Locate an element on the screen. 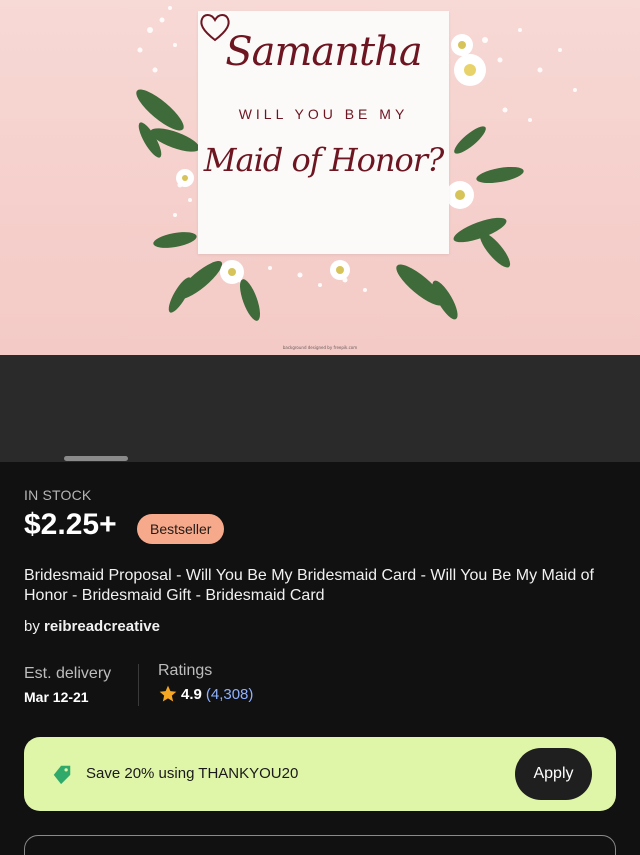 This screenshot has width=640, height=855. promo-banner: Save 20% using THANKYOU20 Apply is located at coordinates (320, 774).